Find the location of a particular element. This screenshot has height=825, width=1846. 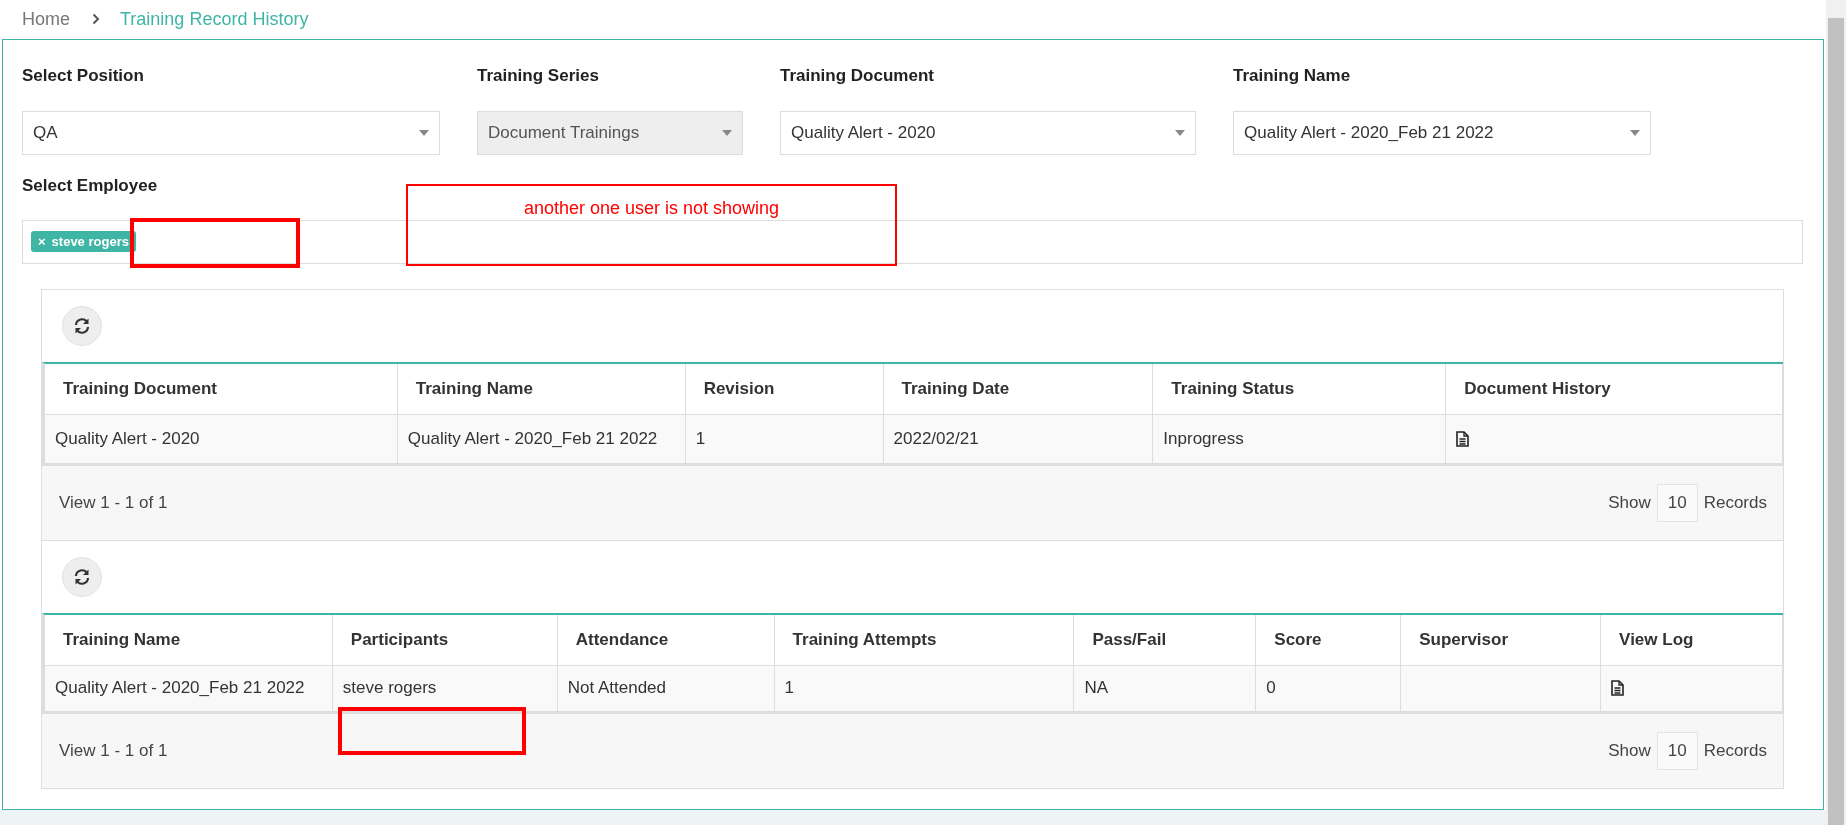

table-cell: 2022/02/21 is located at coordinates (1018, 440).